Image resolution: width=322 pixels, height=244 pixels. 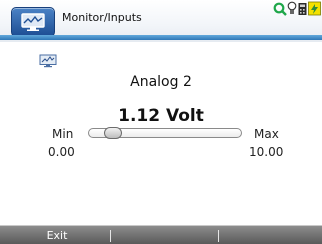 I want to click on calculator-icon, so click(x=302, y=10).